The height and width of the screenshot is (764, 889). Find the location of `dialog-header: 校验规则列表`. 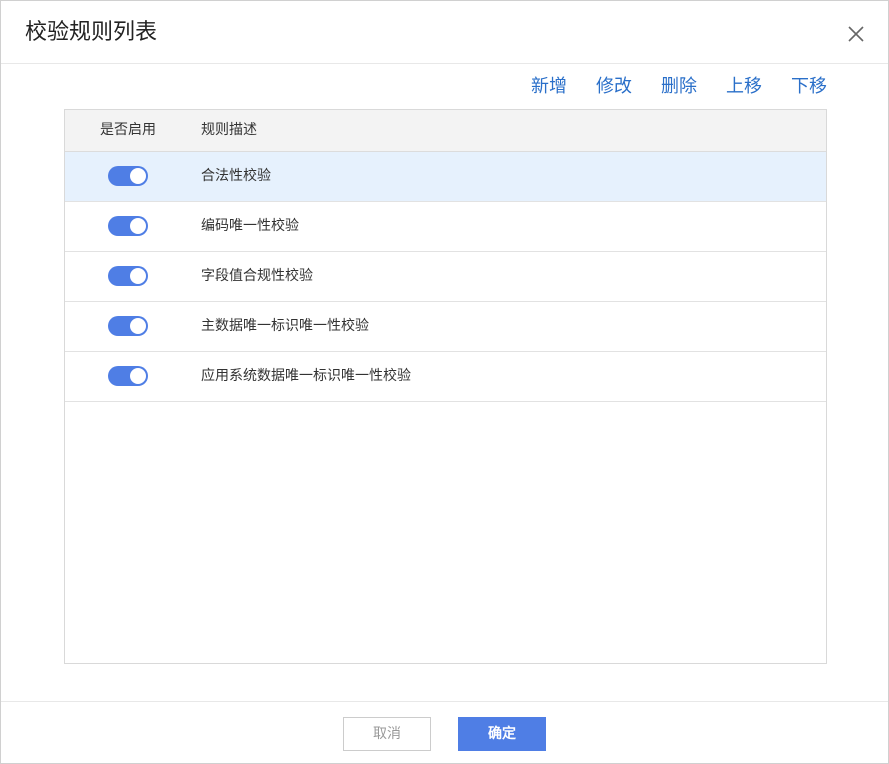

dialog-header: 校验规则列表 is located at coordinates (444, 32).